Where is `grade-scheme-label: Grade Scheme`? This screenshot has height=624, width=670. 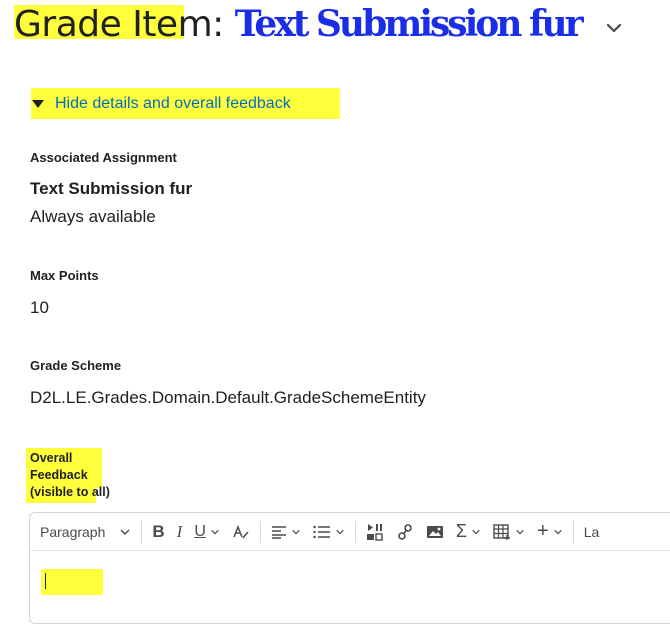
grade-scheme-label: Grade Scheme is located at coordinates (76, 365).